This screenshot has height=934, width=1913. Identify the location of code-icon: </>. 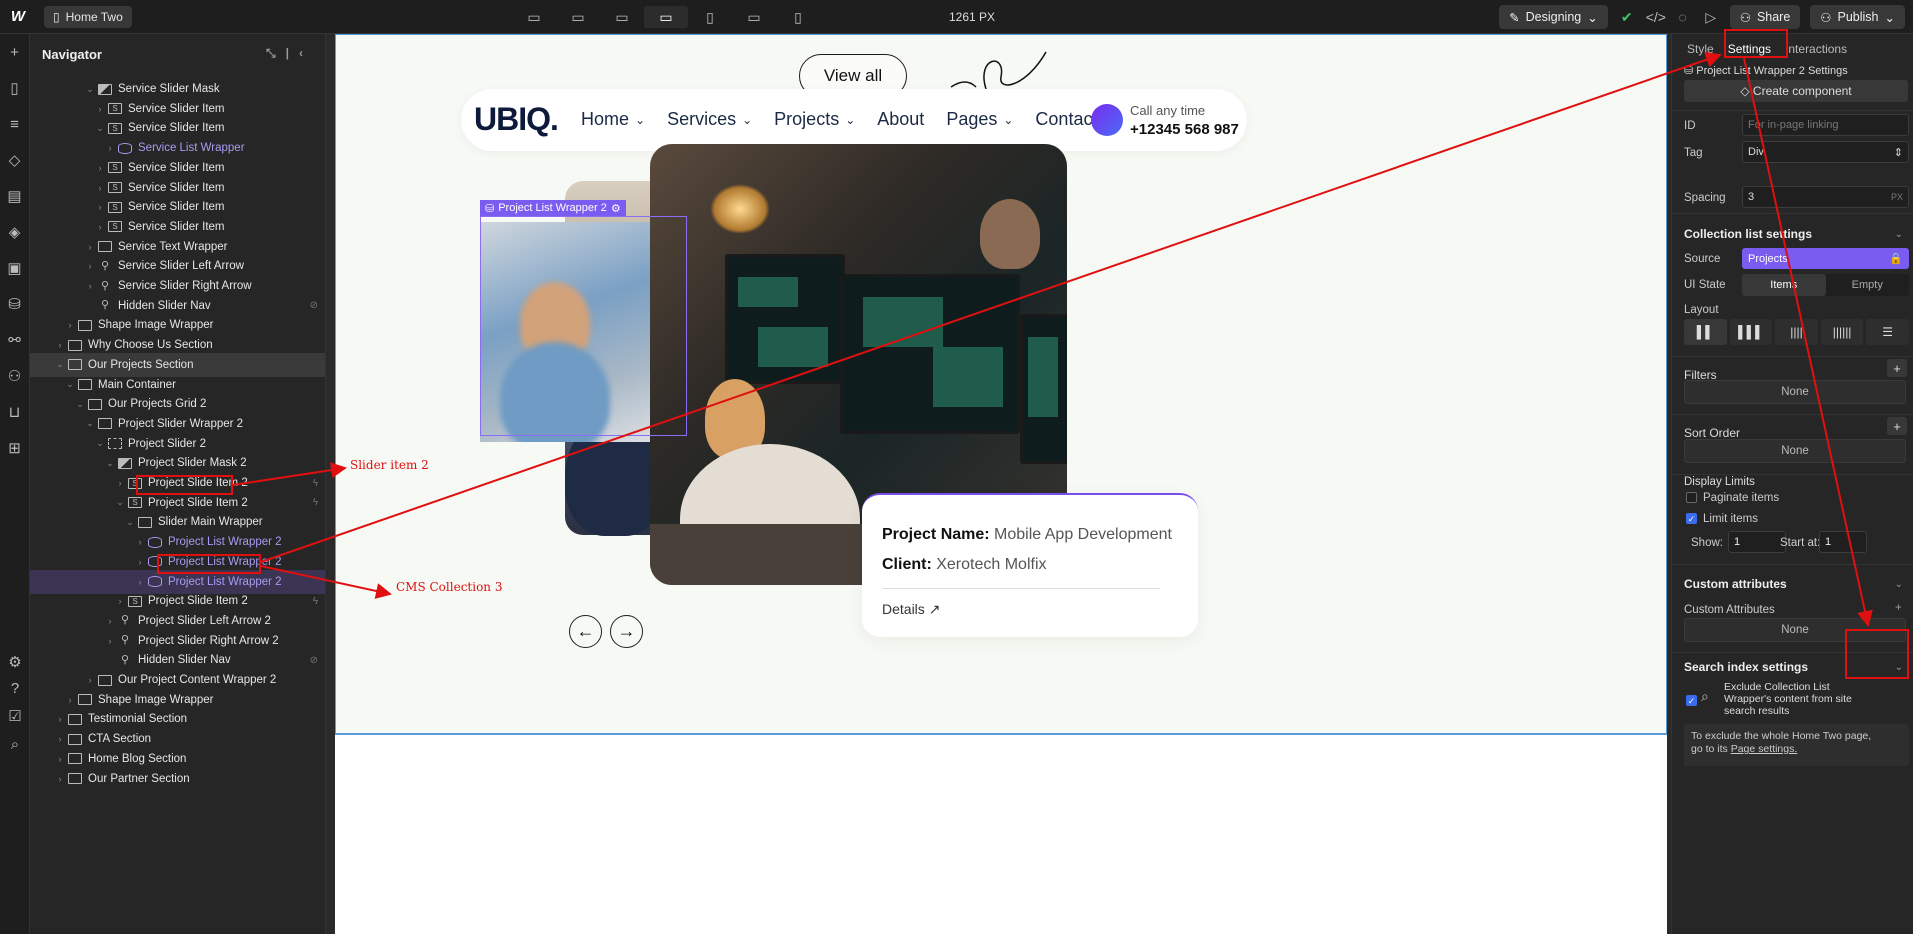
(1656, 17).